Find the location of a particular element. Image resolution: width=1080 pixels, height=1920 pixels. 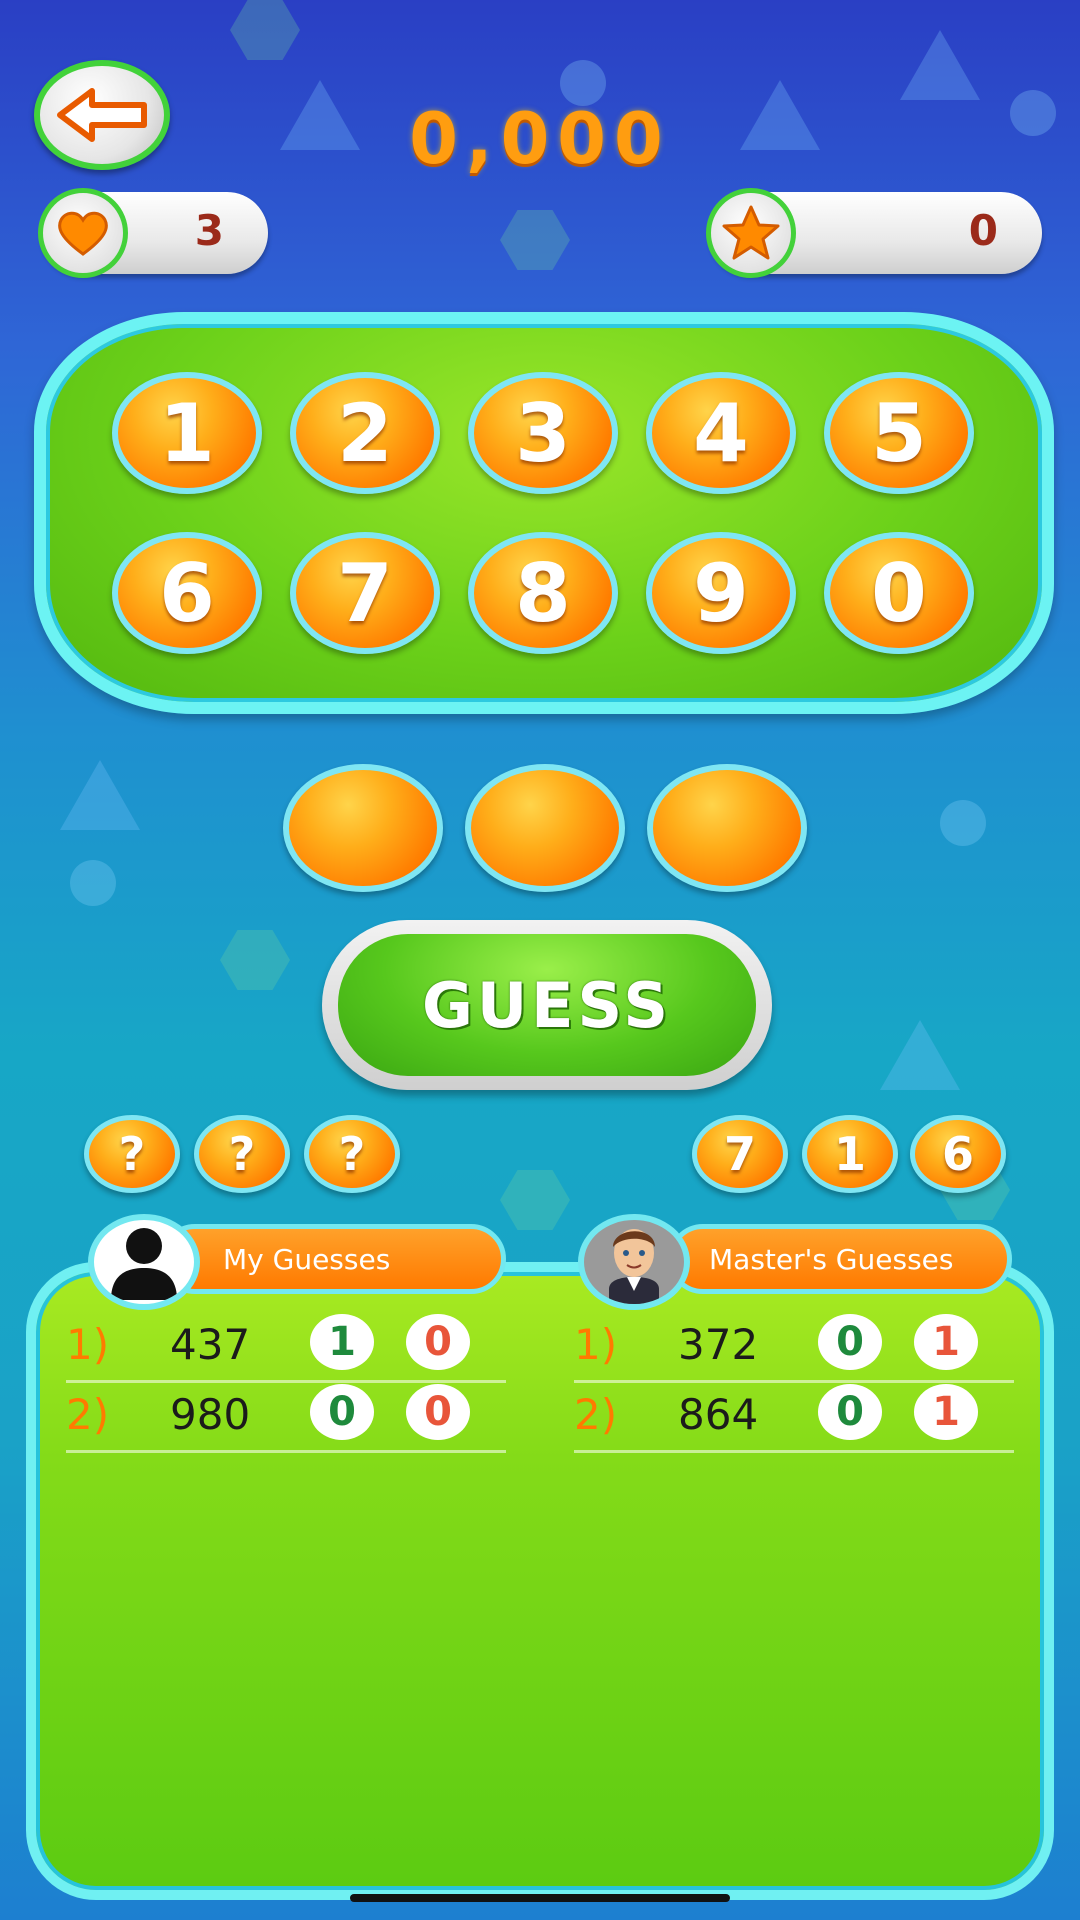

guess-button: GUESS is located at coordinates (547, 1005).